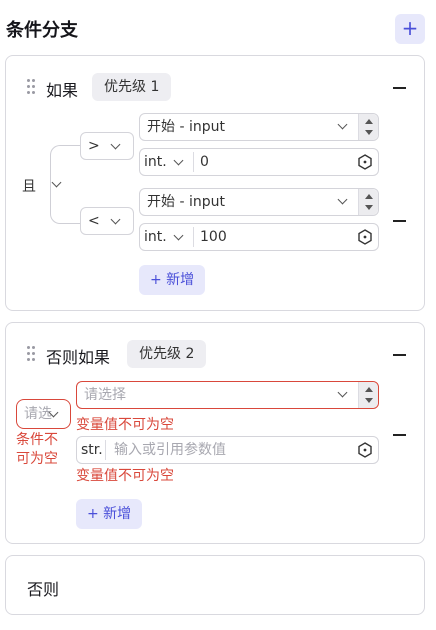 The image size is (436, 630). Describe the element at coordinates (29, 186) in the screenshot. I see `logic-label: 且` at that location.